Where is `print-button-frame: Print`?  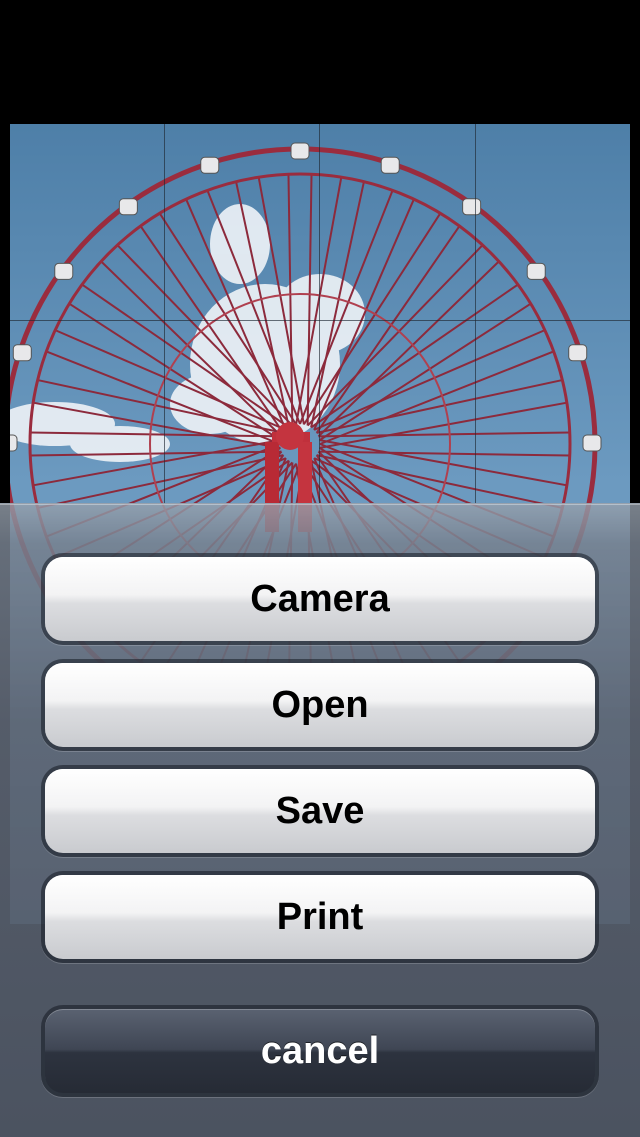 print-button-frame: Print is located at coordinates (320, 917).